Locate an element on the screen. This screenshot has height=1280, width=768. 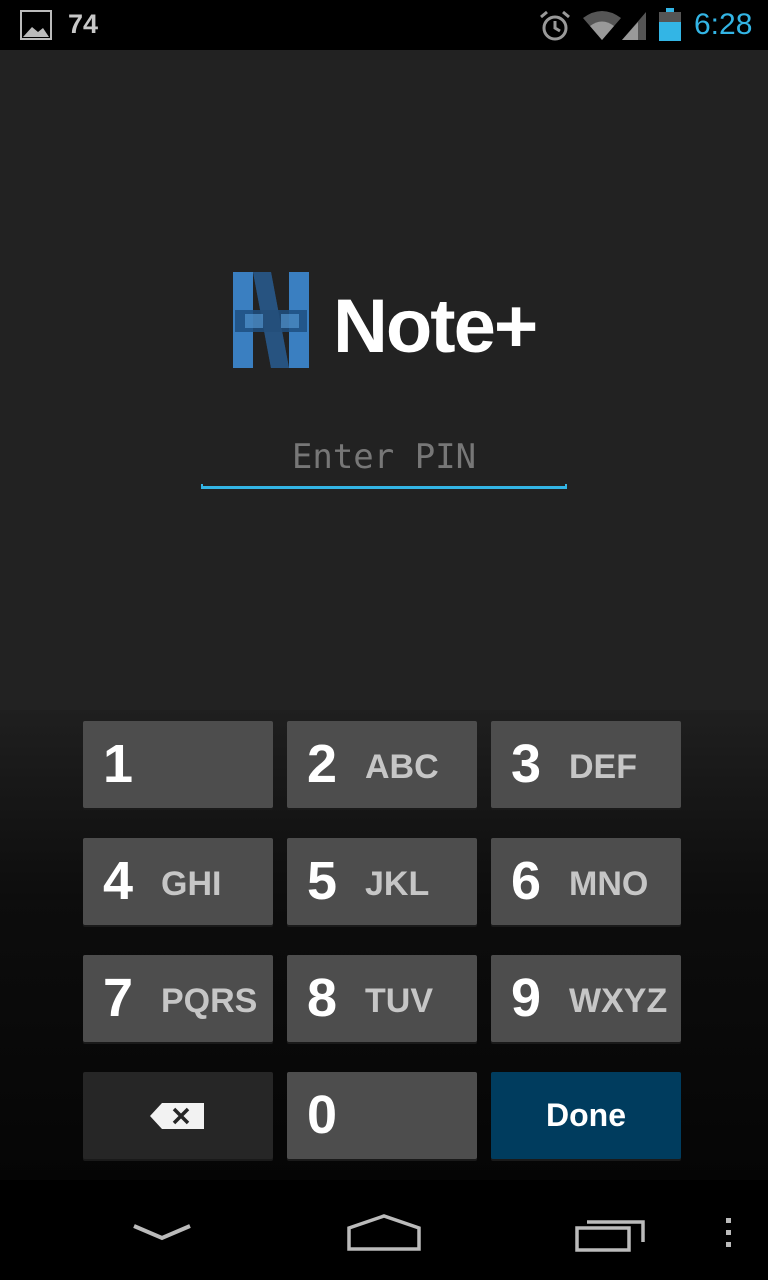
home-icon is located at coordinates (384, 1232).